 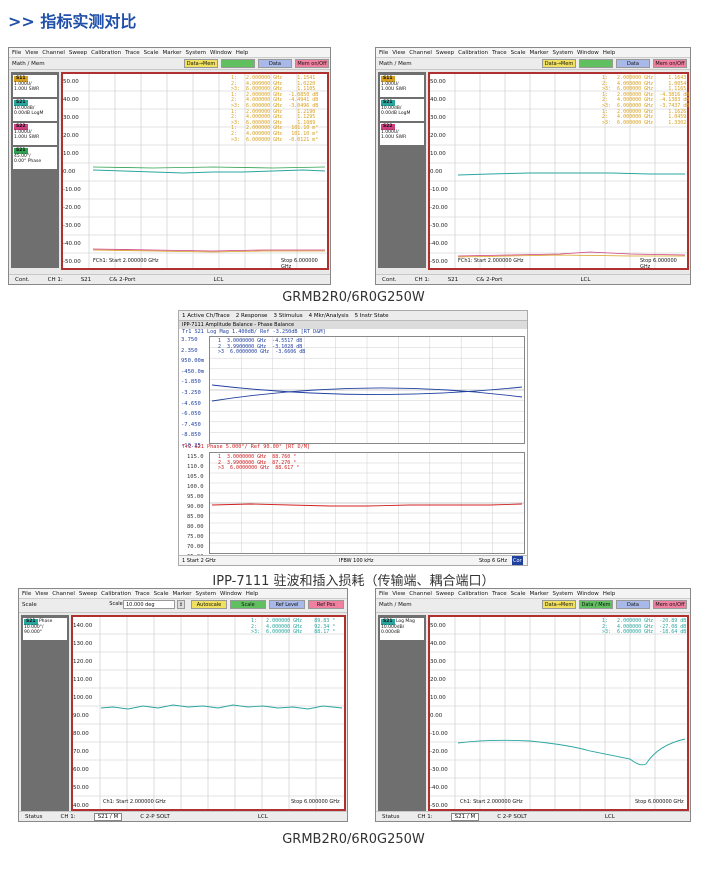 I want to click on trace-s21-logmag: S21 Log Mag 10.000dB/0.000dB, so click(x=402, y=629).